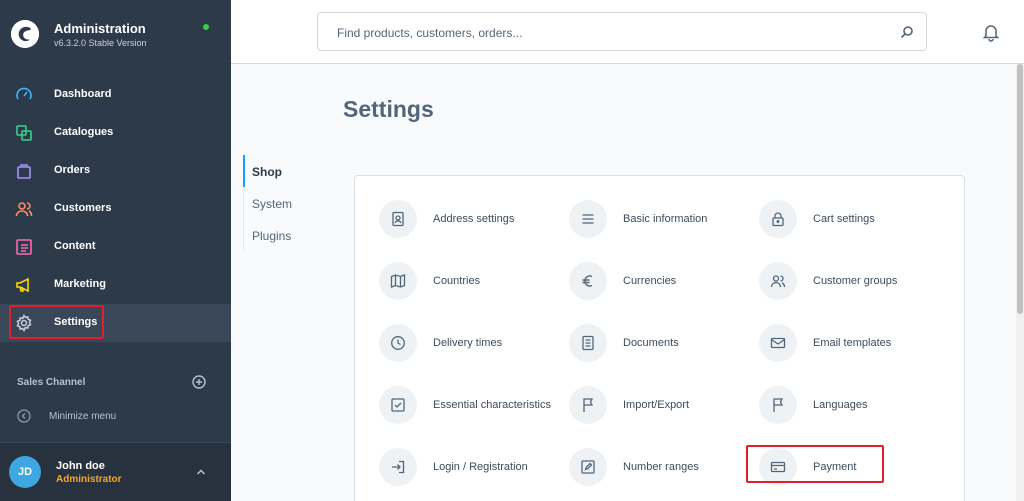  What do you see at coordinates (201, 472) in the screenshot?
I see `chevron-up-icon` at bounding box center [201, 472].